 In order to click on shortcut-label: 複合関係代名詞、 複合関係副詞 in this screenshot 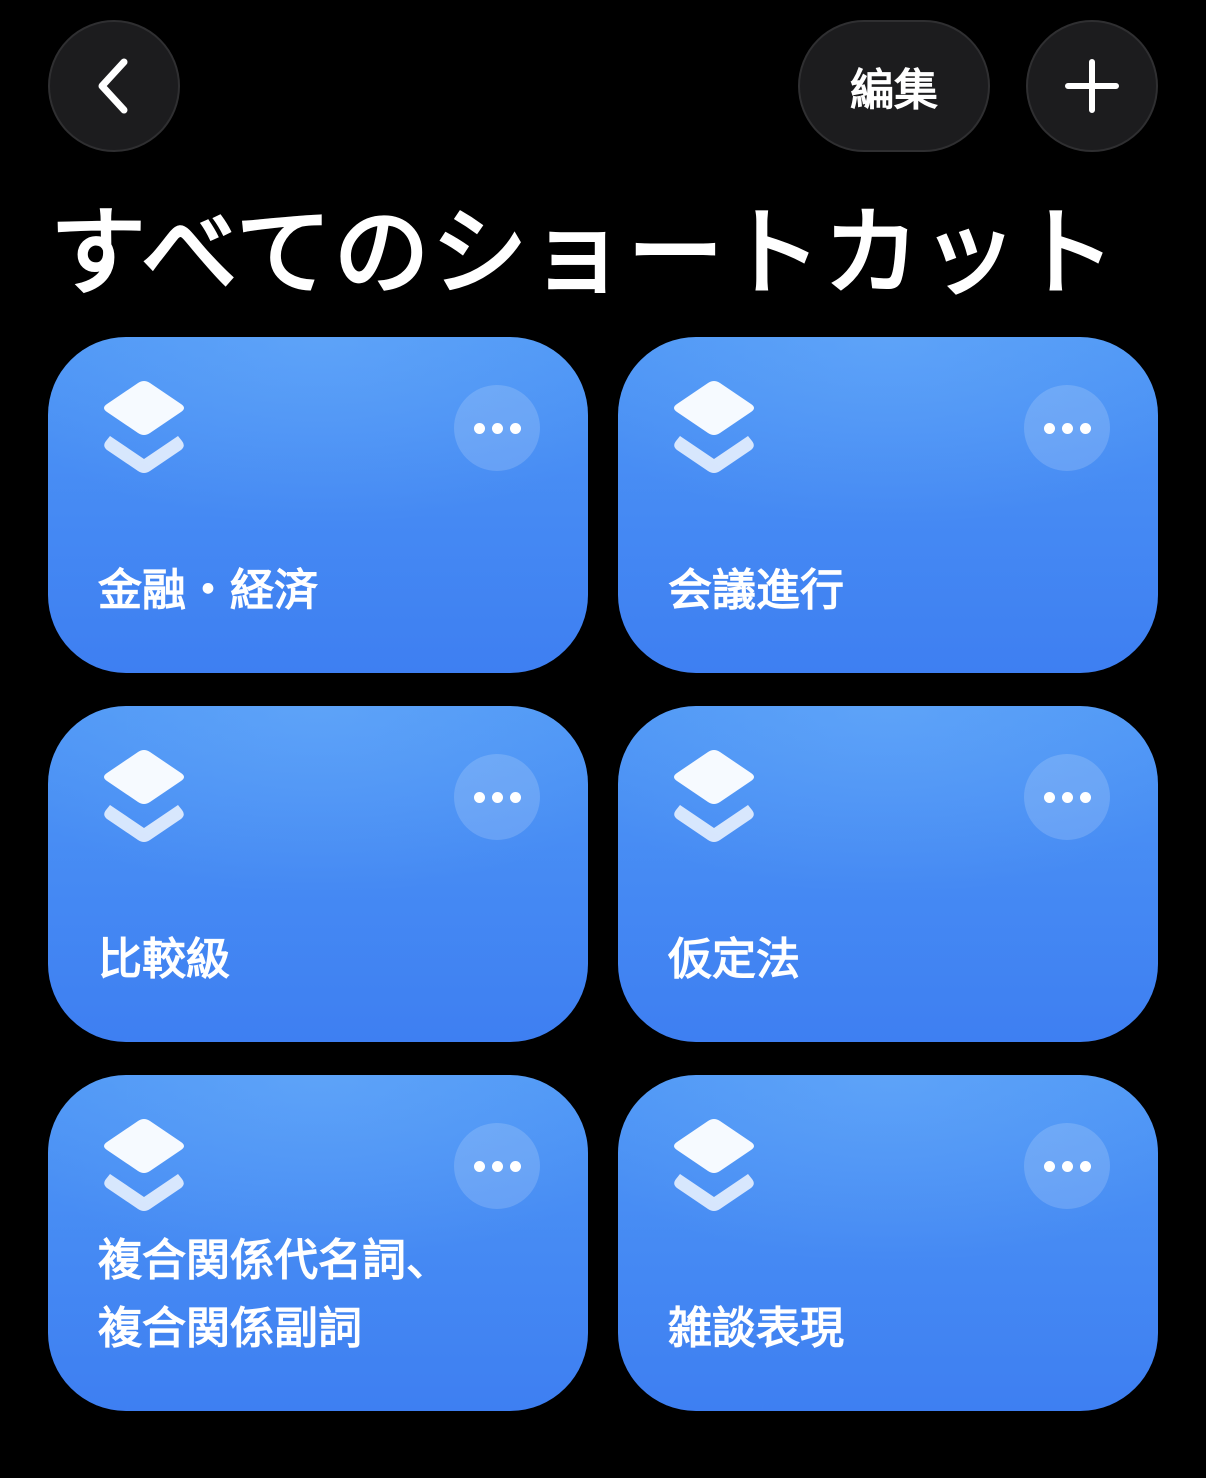, I will do `click(274, 1294)`.